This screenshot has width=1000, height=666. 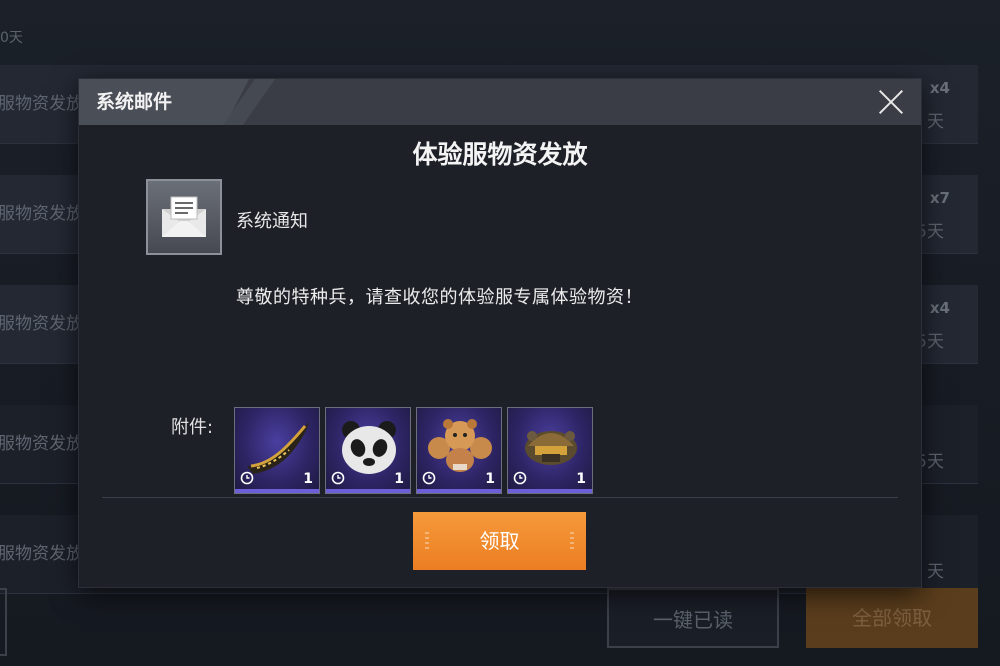 I want to click on mail-item-quantity: x7, so click(x=939, y=198).